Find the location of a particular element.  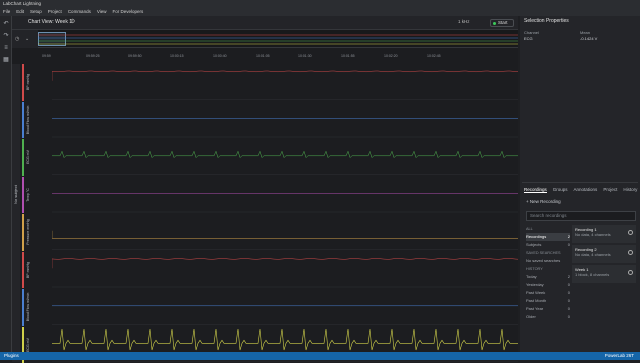

subject-strip: No subject is located at coordinates (16, 213).